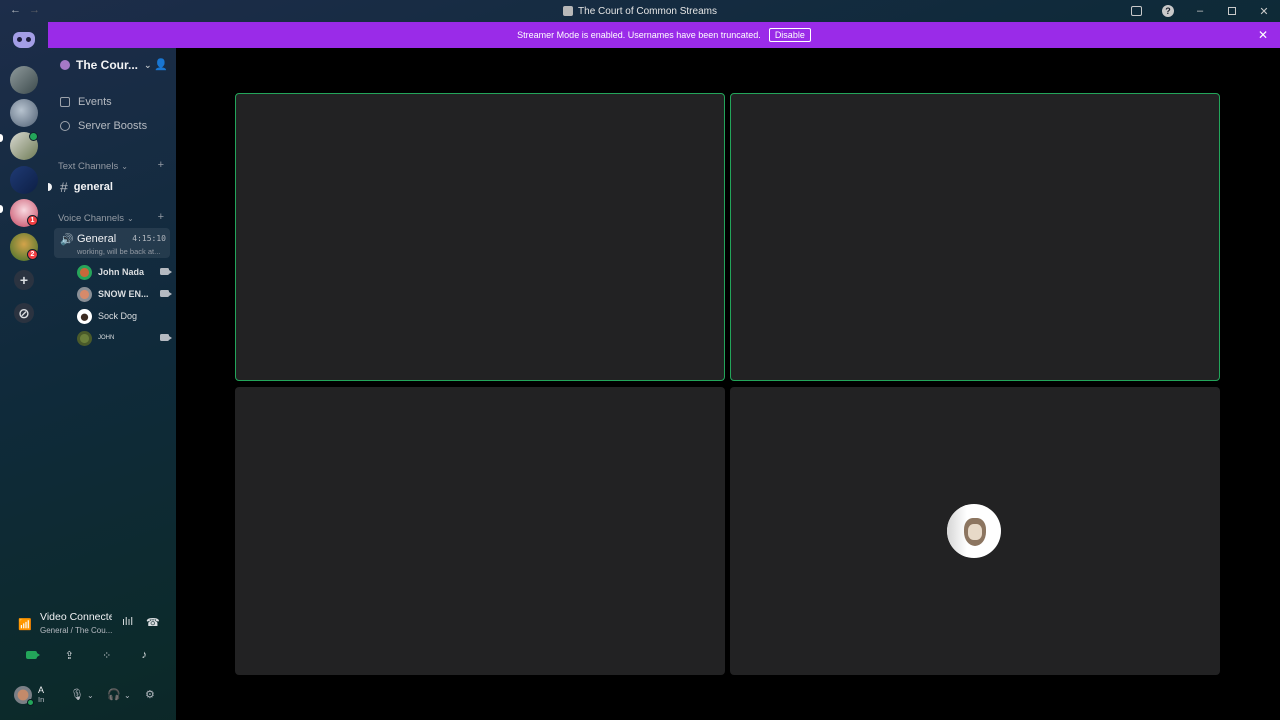 The width and height of the screenshot is (1280, 720). Describe the element at coordinates (118, 316) in the screenshot. I see `voice-user-name: Sock Dog` at that location.